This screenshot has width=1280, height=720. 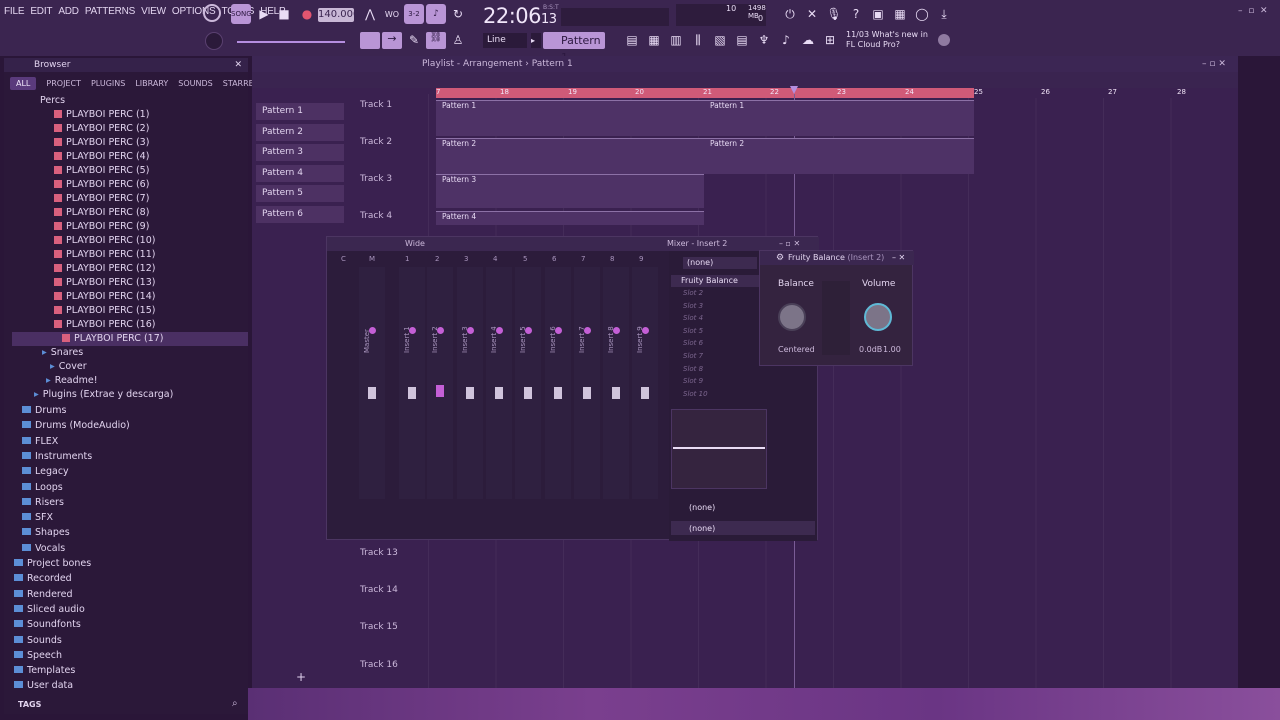 I want to click on midi-icon: ▦, so click(x=900, y=14).